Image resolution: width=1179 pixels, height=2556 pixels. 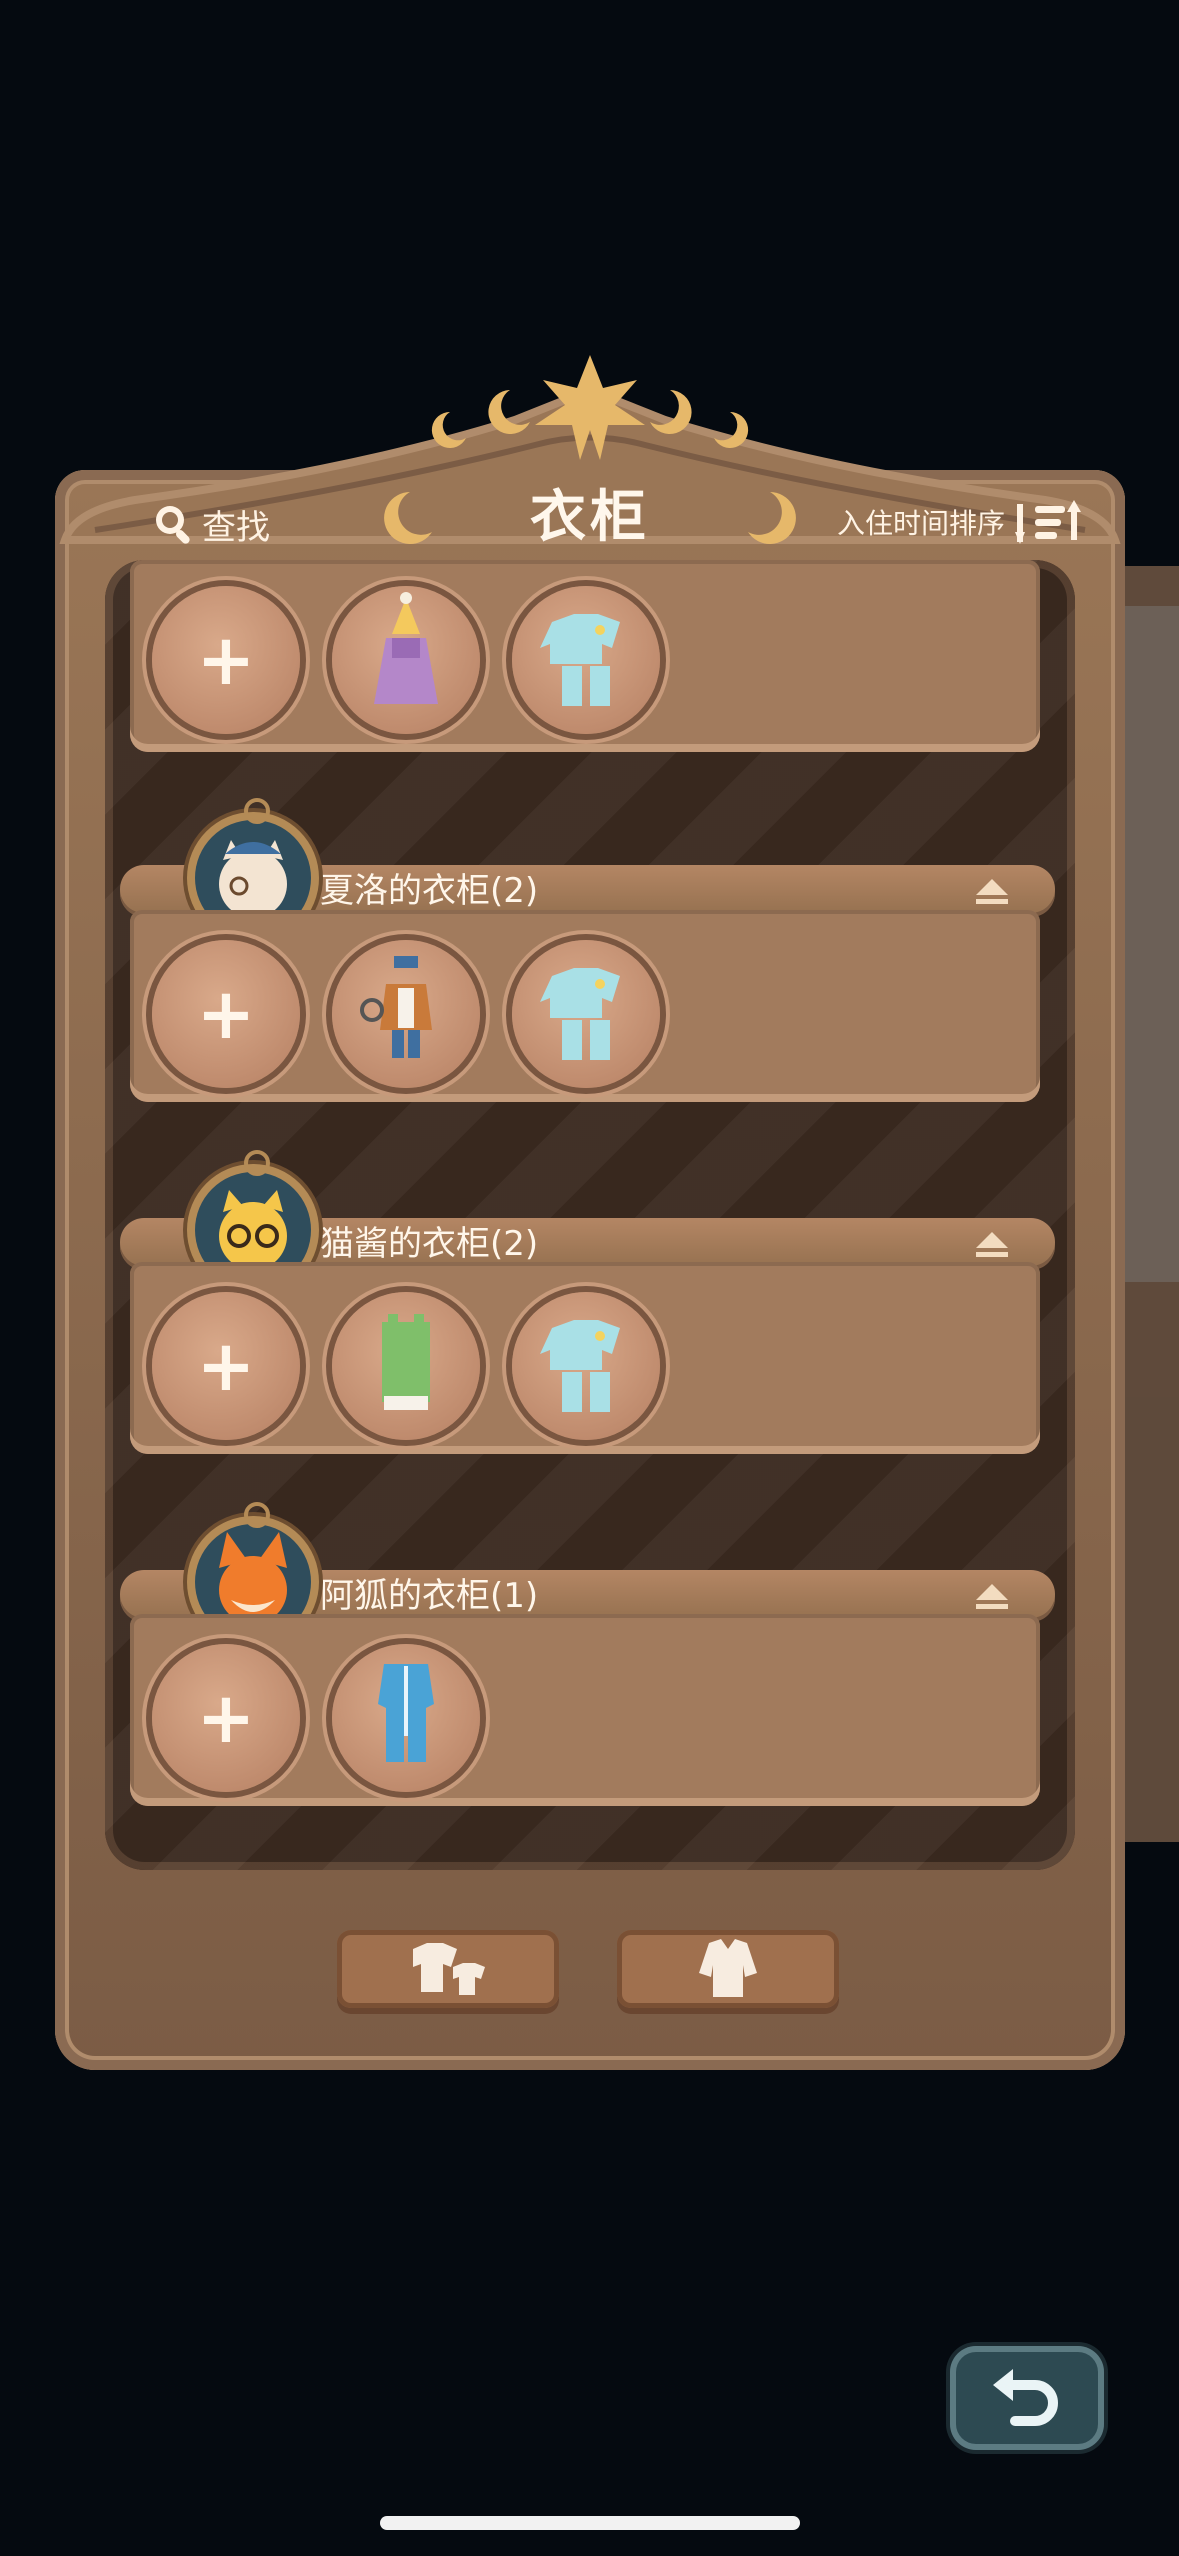 I want to click on sort-button: 入住时间排序, so click(x=961, y=522).